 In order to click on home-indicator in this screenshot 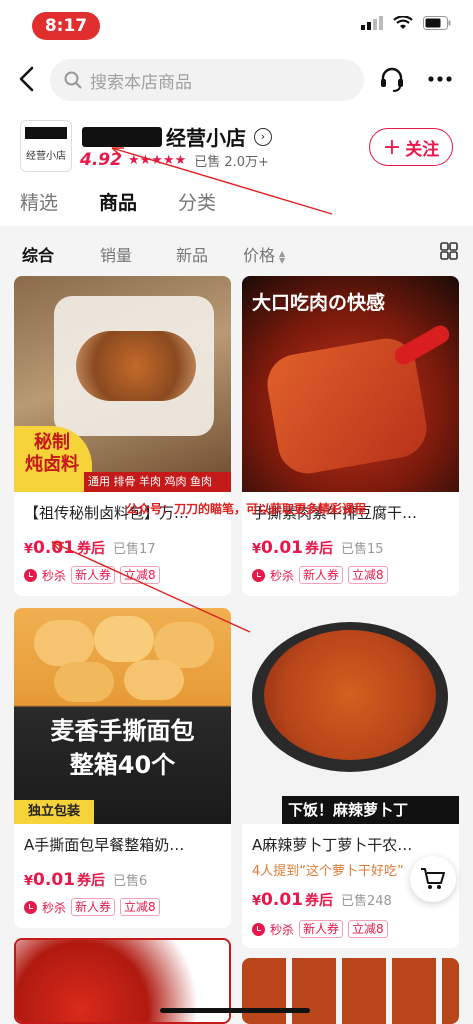, I will do `click(235, 1010)`.